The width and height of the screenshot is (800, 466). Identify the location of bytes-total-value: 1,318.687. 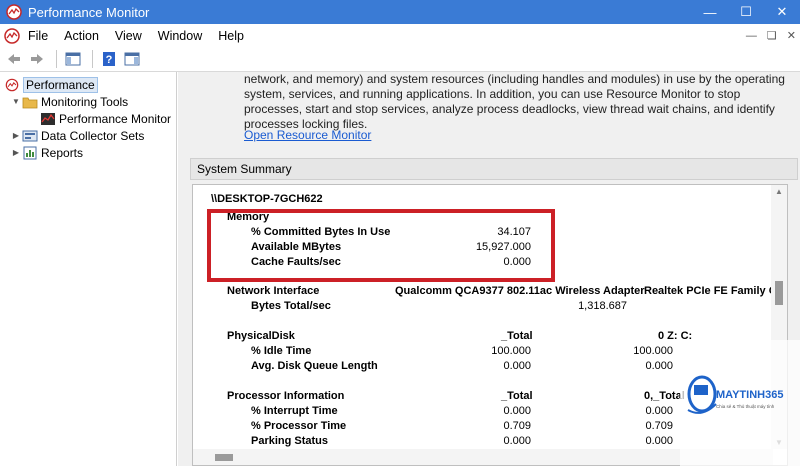
(602, 306).